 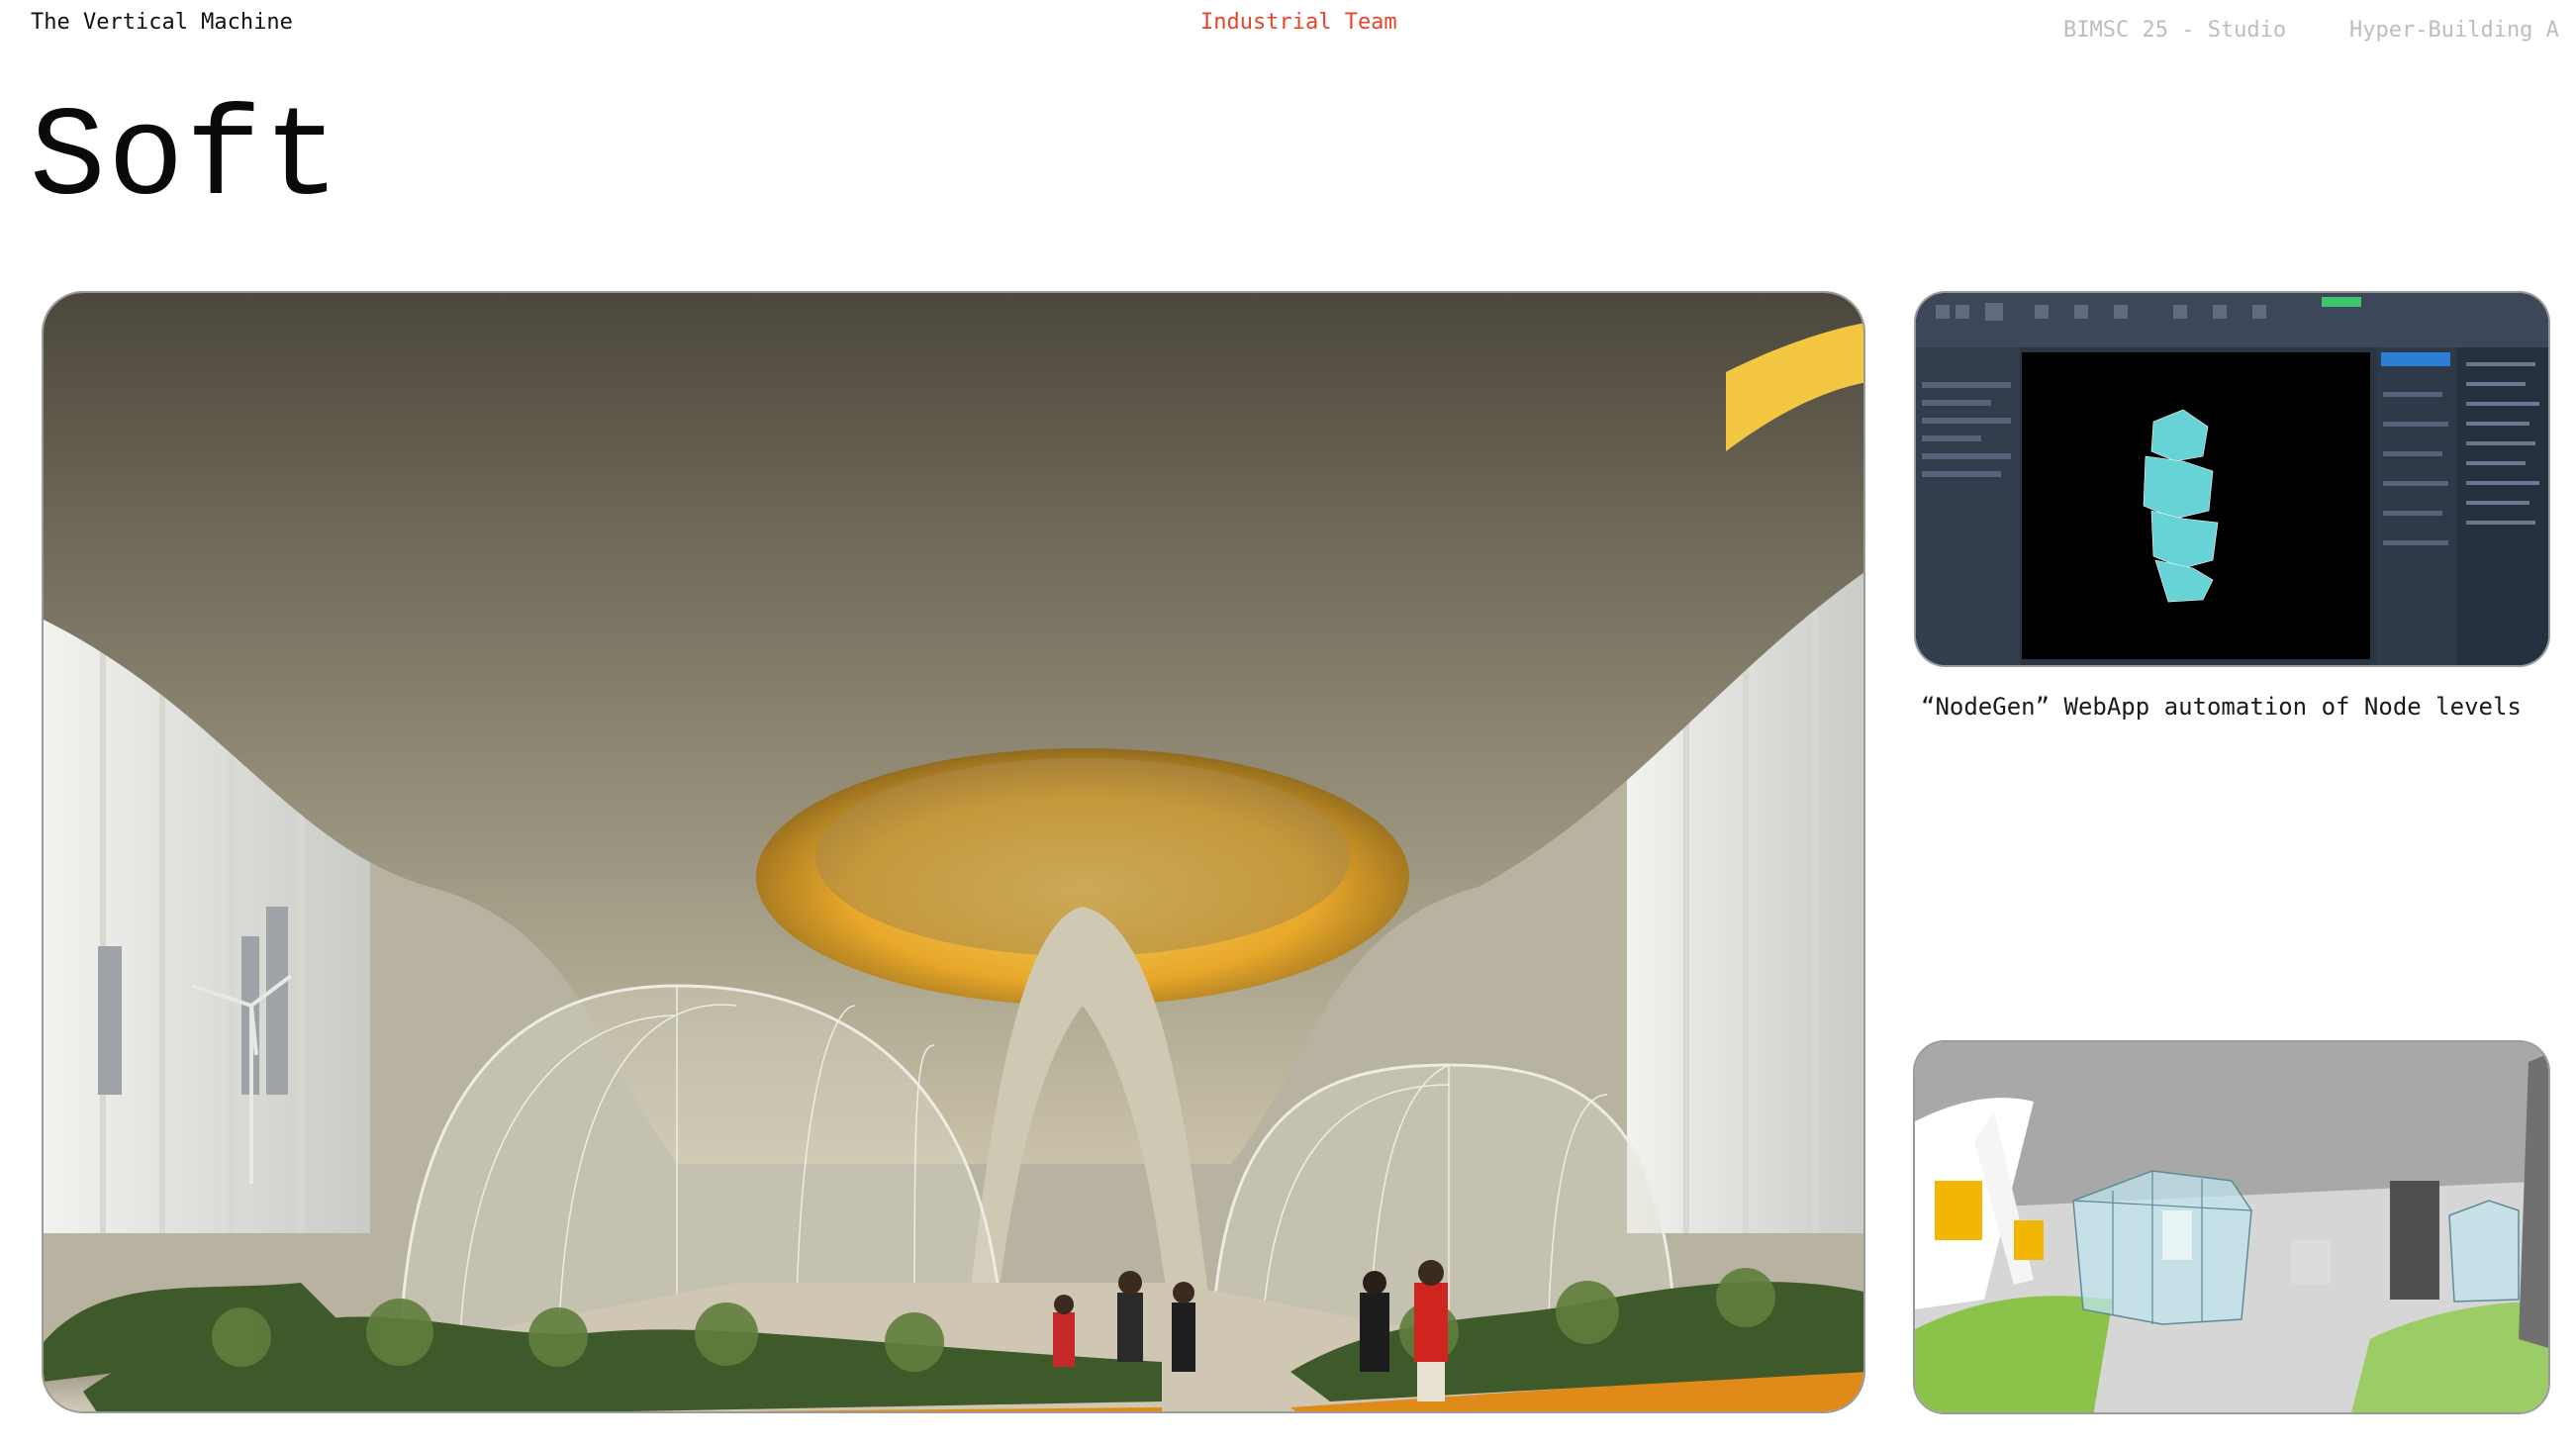 I want to click on section-label: Hyper-Building A, so click(x=2454, y=31).